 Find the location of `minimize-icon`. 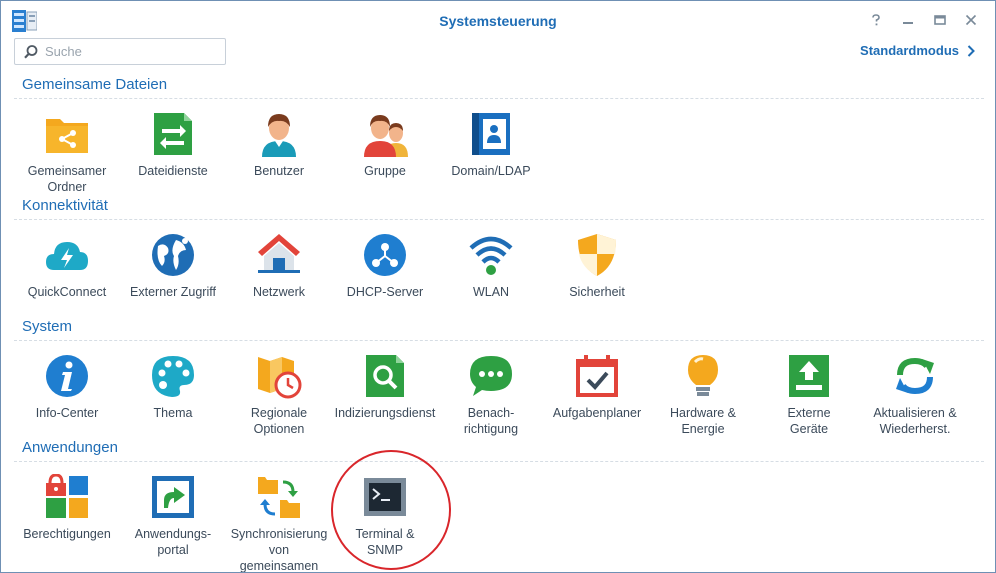

minimize-icon is located at coordinates (908, 23).